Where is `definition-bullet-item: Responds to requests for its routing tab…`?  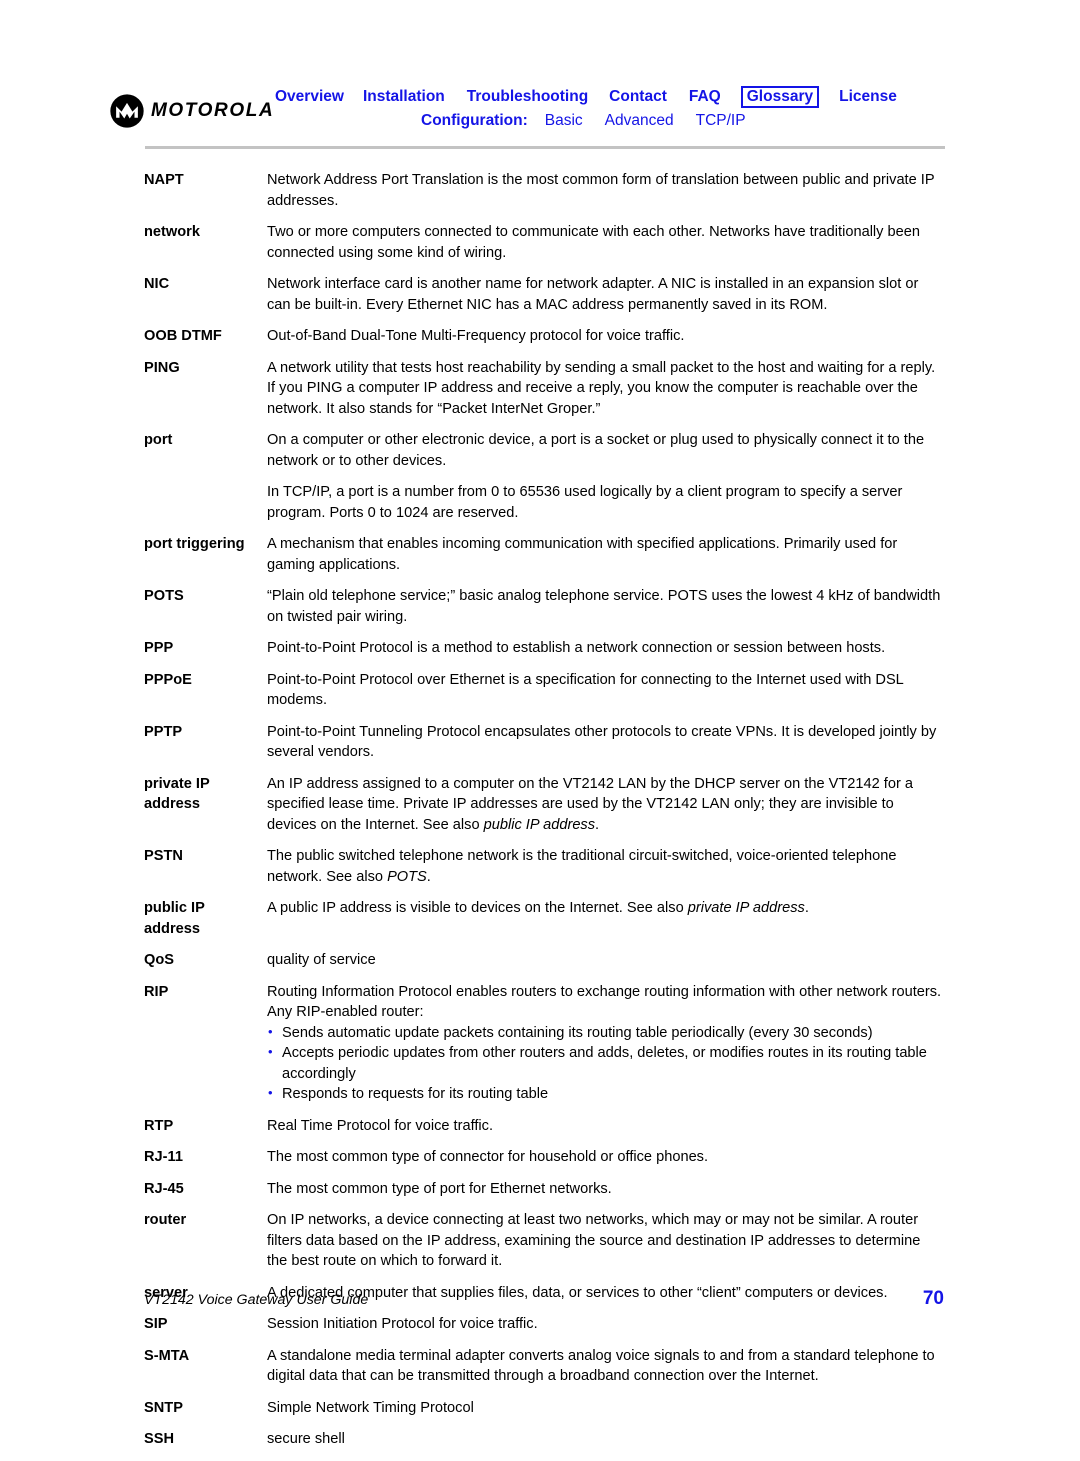 definition-bullet-item: Responds to requests for its routing tab… is located at coordinates (605, 1094).